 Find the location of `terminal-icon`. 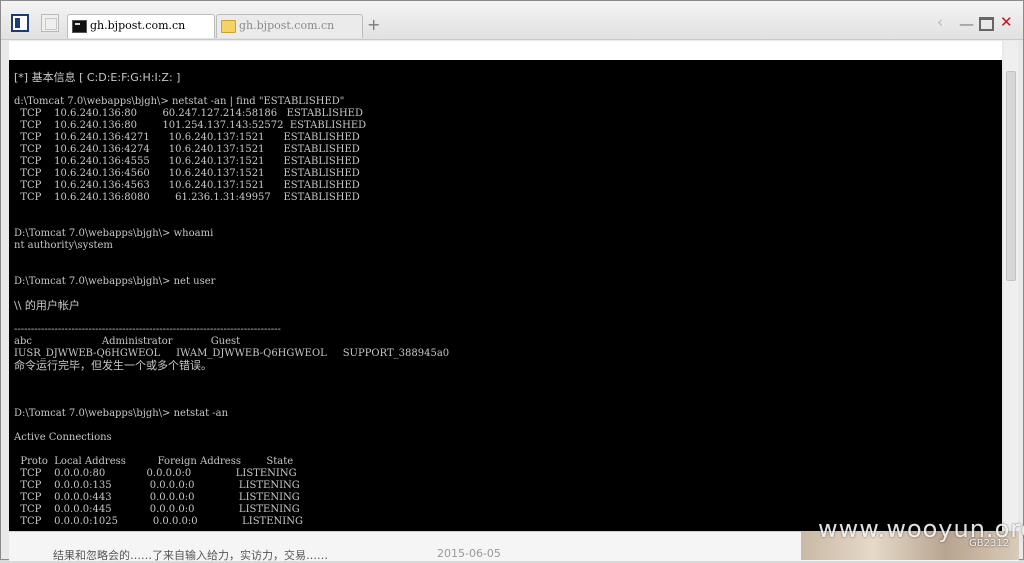

terminal-icon is located at coordinates (79, 26).